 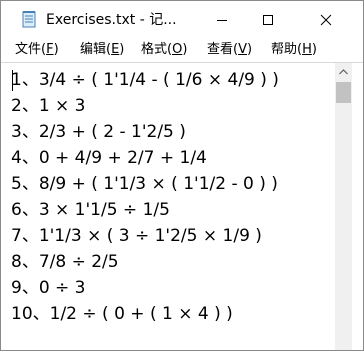 What do you see at coordinates (136, 236) in the screenshot?
I see `text-line: 7、1'1/3 × ( 3 ÷ 1'2/5 × 1/9 )` at bounding box center [136, 236].